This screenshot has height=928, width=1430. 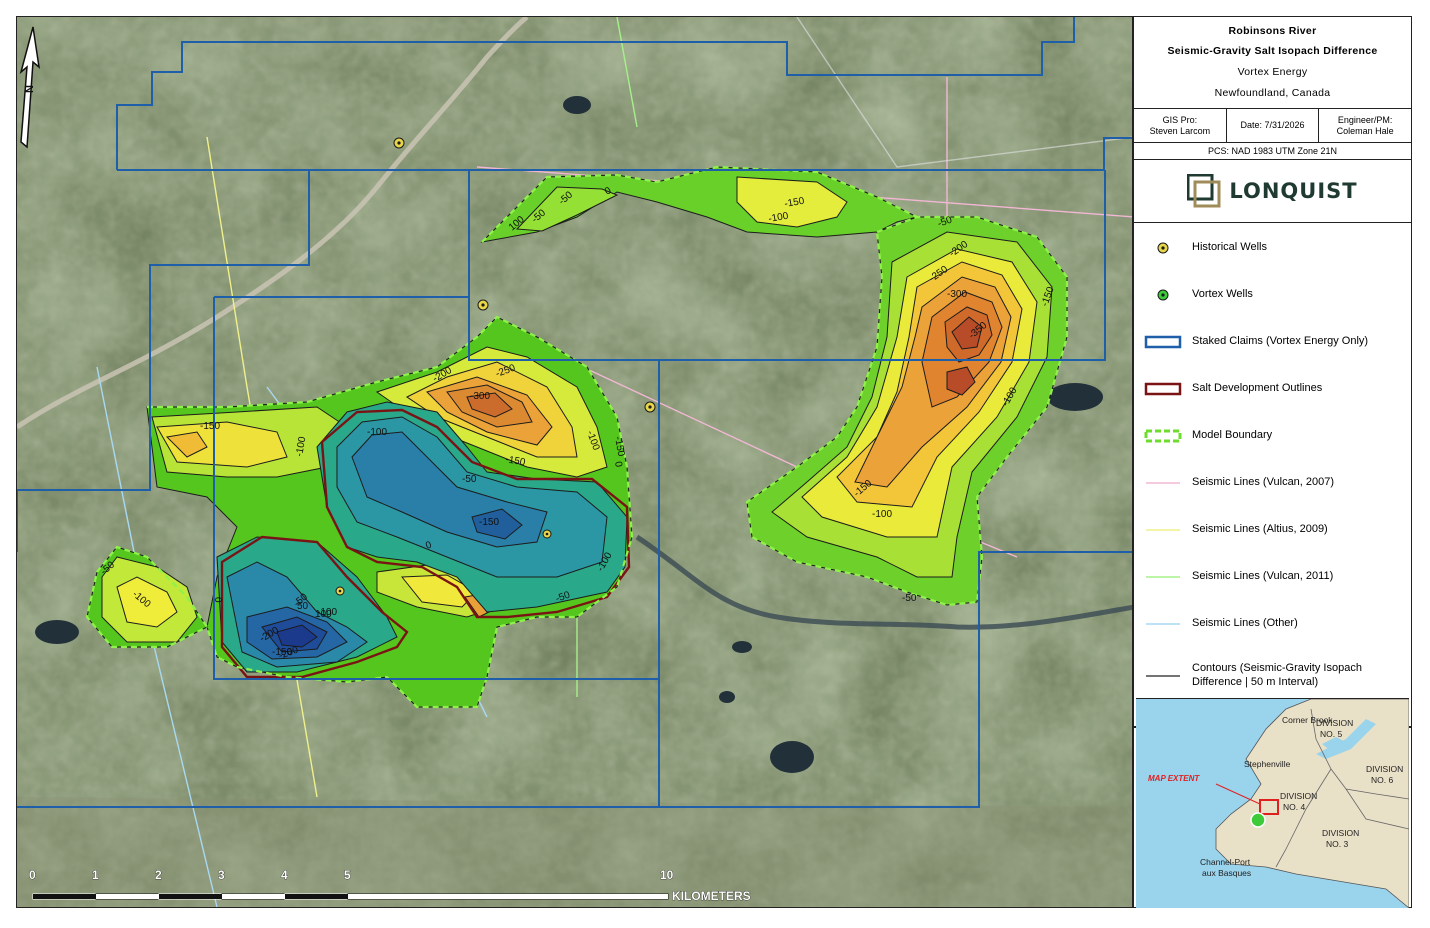 What do you see at coordinates (1334, 723) in the screenshot?
I see `inset-label-division5a: DIVISION` at bounding box center [1334, 723].